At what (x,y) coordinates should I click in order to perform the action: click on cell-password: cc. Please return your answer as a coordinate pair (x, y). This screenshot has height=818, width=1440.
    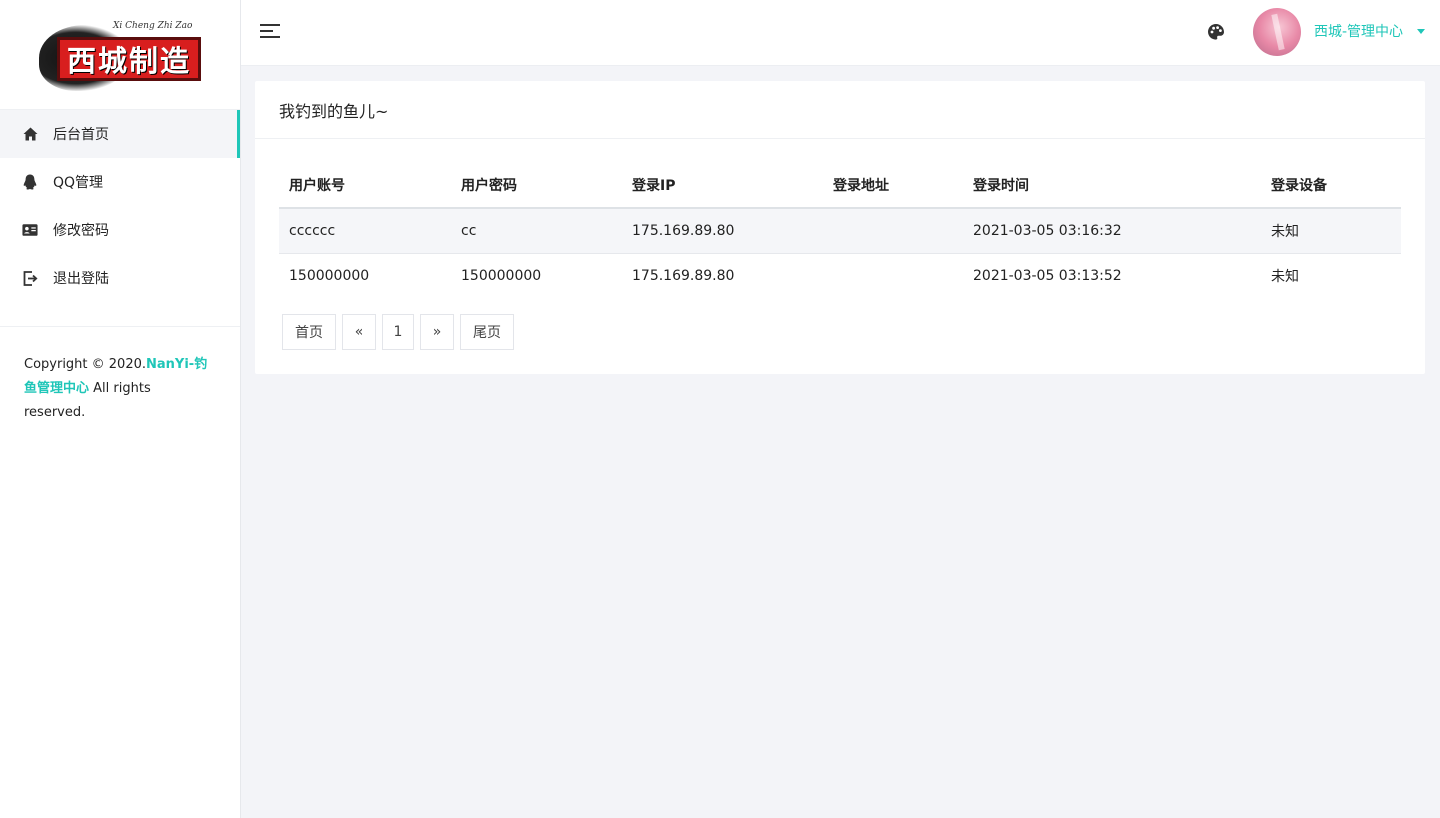
    Looking at the image, I should click on (536, 231).